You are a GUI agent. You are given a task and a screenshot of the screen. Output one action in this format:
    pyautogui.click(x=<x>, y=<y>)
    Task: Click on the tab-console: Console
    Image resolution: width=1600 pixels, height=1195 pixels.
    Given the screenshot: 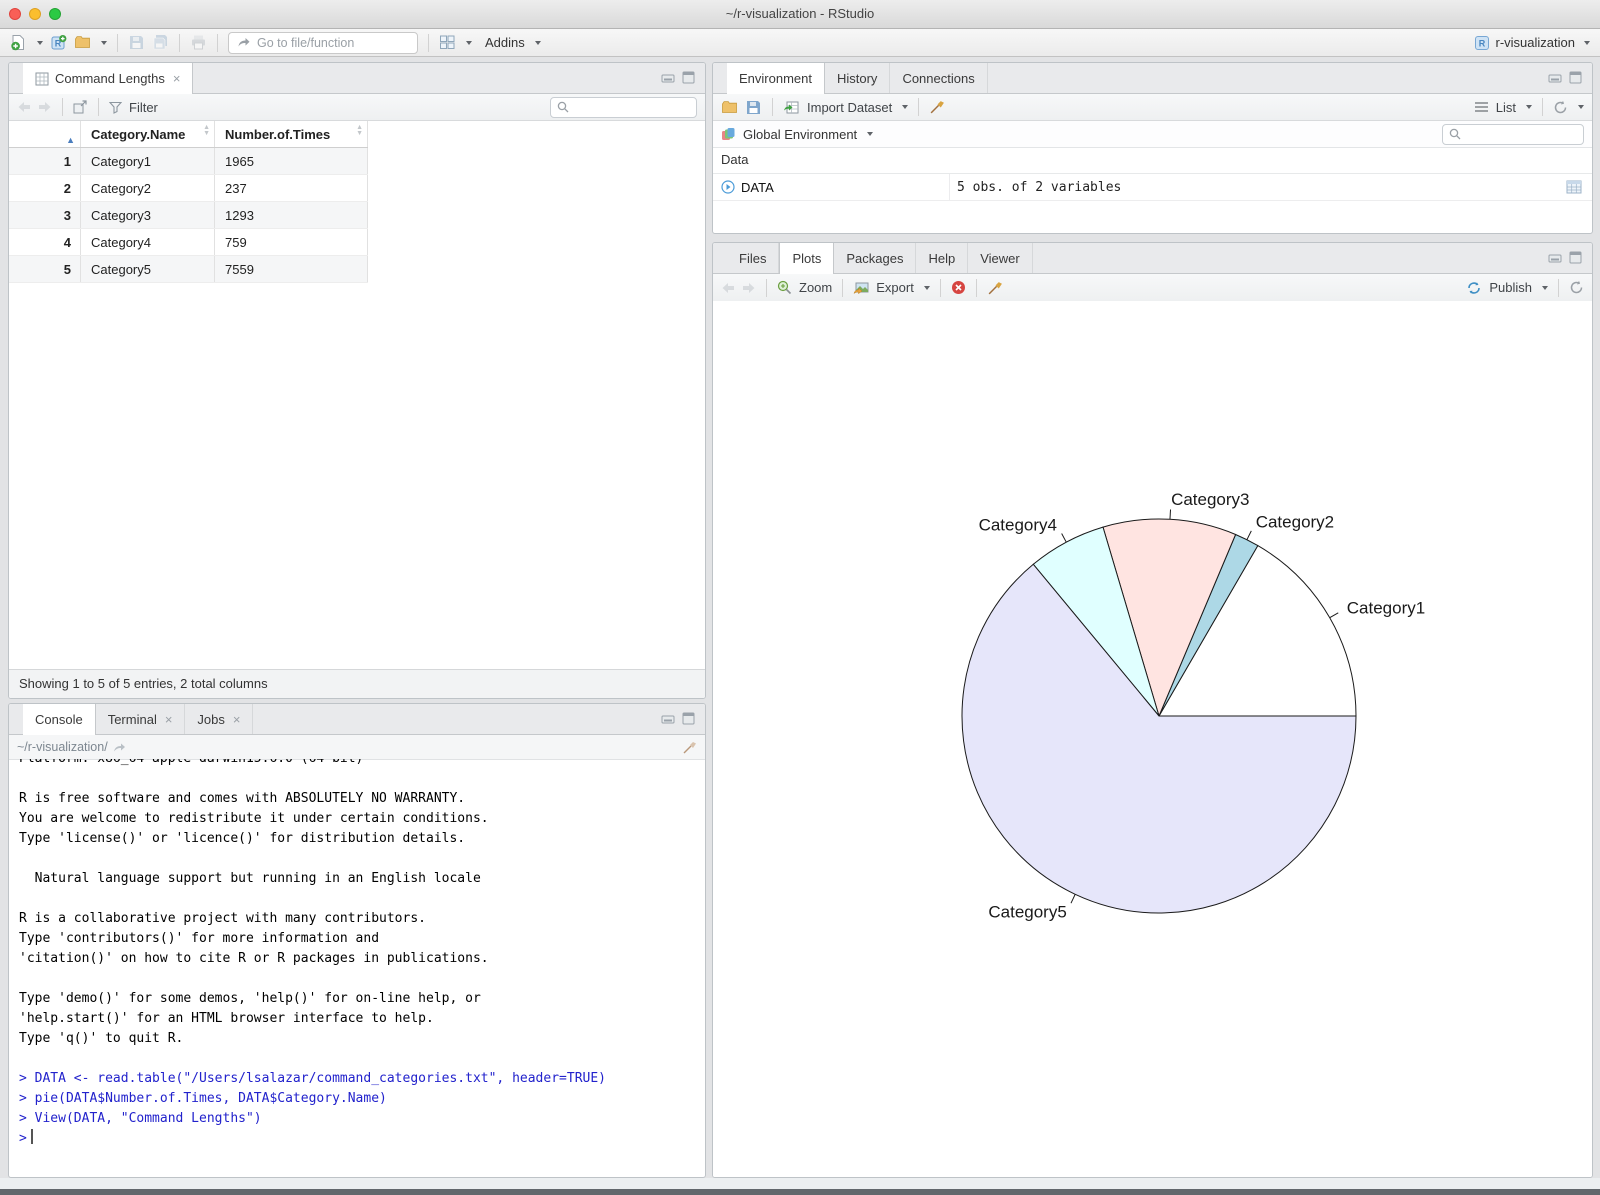 What is the action you would take?
    pyautogui.click(x=59, y=719)
    